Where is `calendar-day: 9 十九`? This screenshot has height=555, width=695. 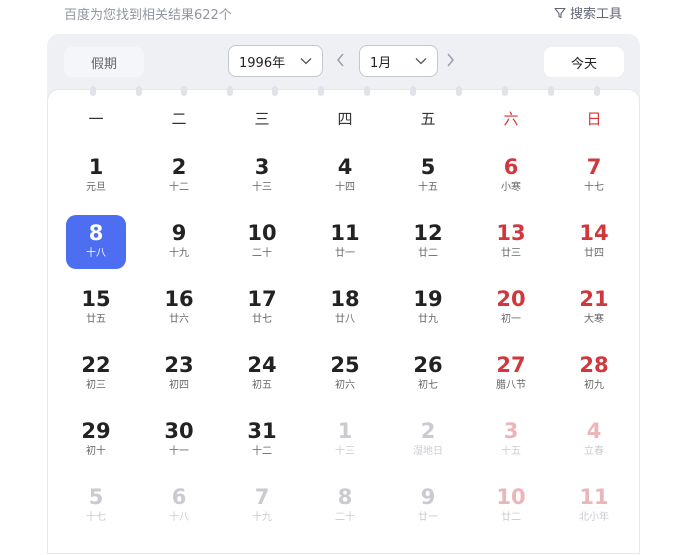 calendar-day: 9 十九 is located at coordinates (179, 242).